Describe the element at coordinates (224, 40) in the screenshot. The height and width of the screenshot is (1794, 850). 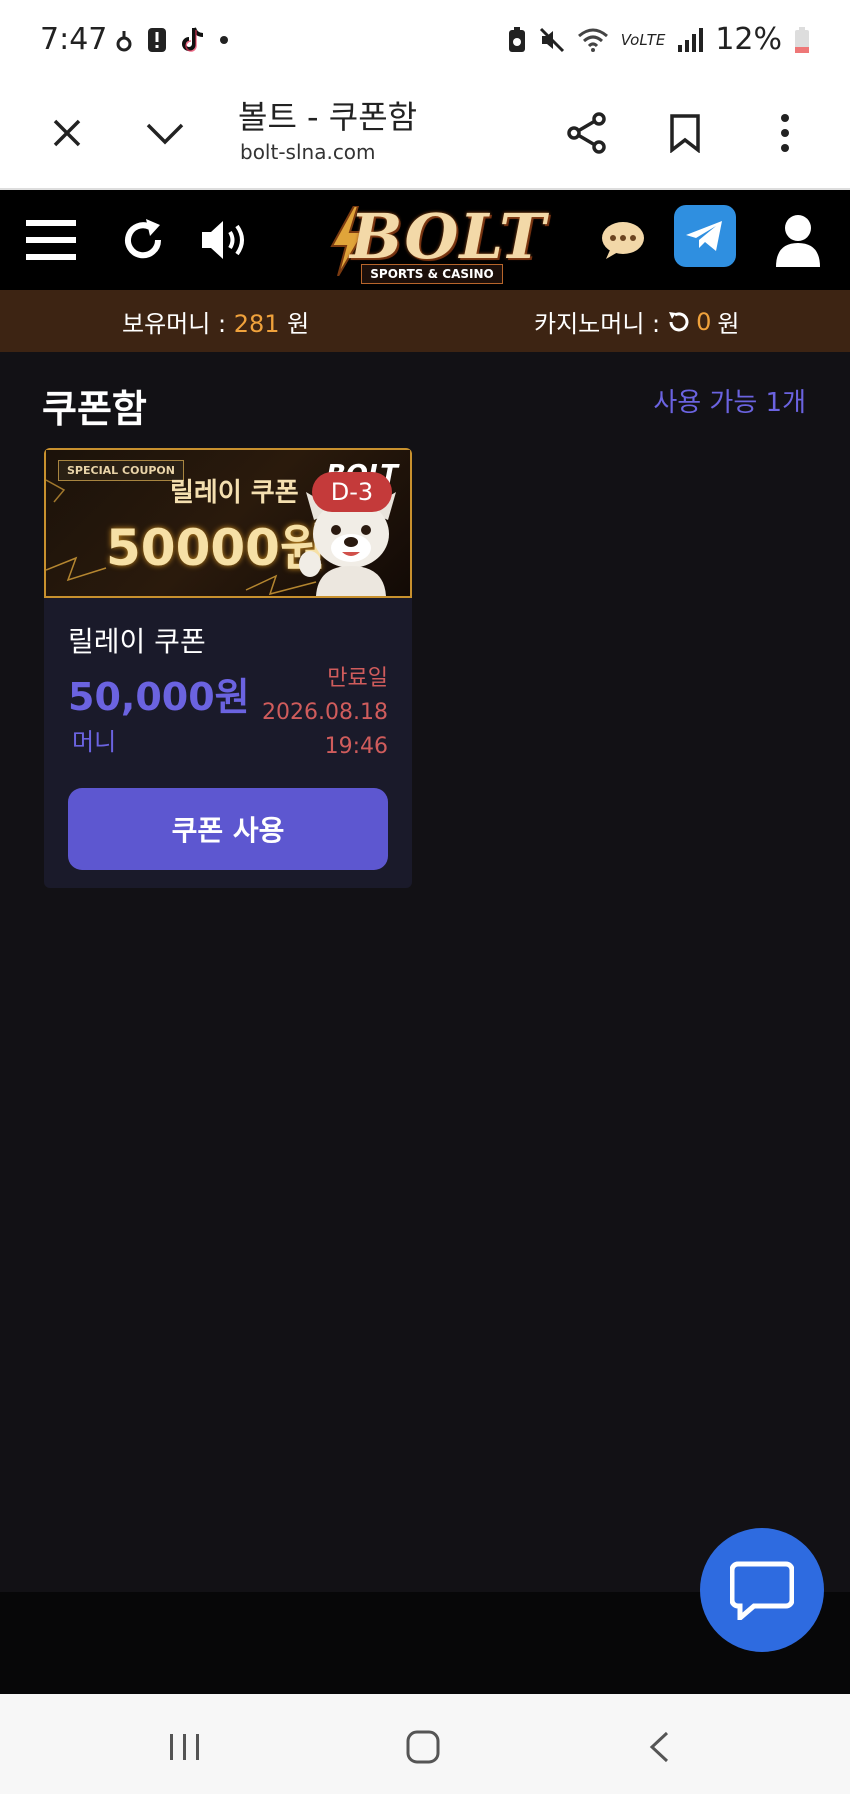
I see `more-notifications-dot-icon` at that location.